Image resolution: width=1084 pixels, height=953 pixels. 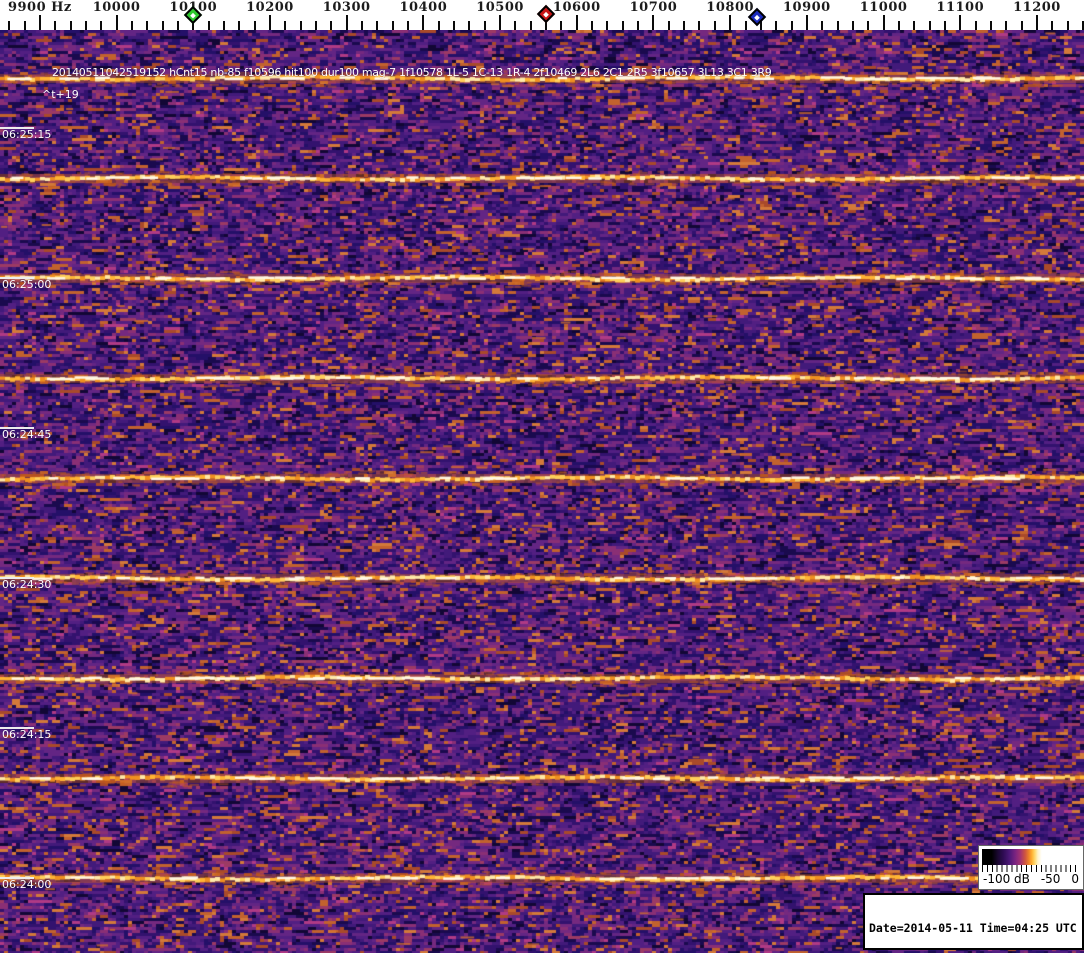 What do you see at coordinates (423, 7) in the screenshot?
I see `frequency-label: 10400` at bounding box center [423, 7].